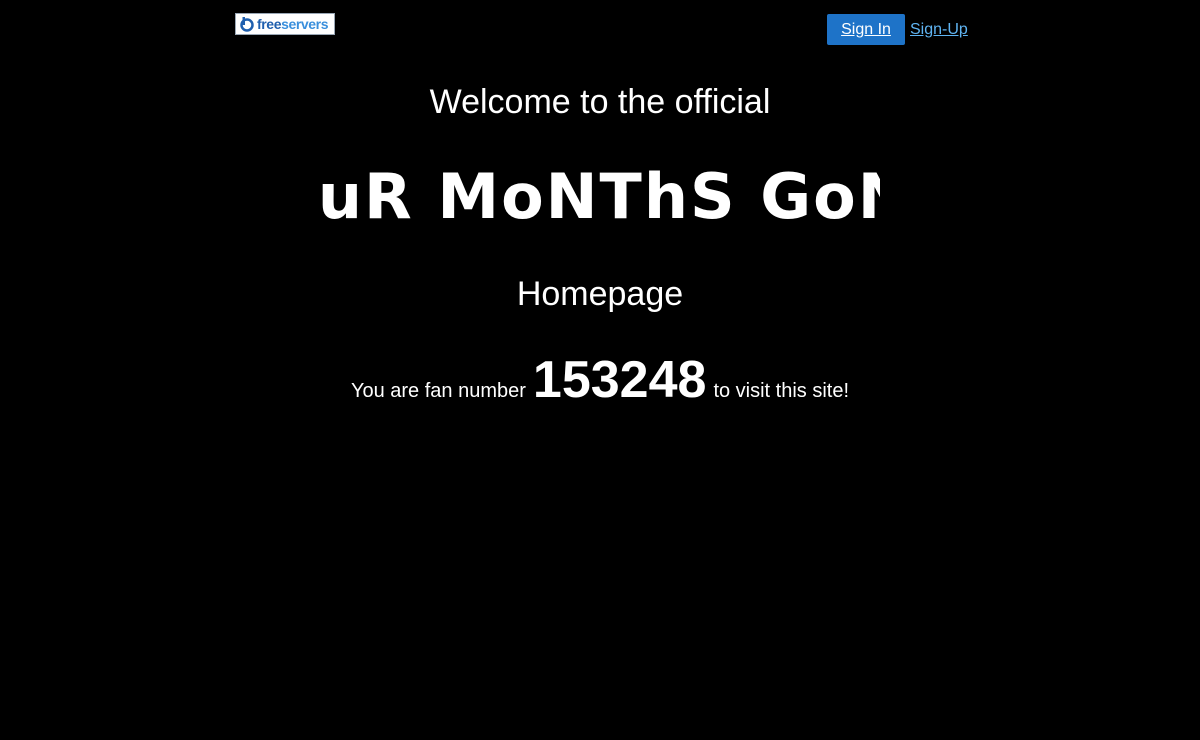 The height and width of the screenshot is (740, 1200). Describe the element at coordinates (600, 294) in the screenshot. I see `homepage-heading: Homepage` at that location.